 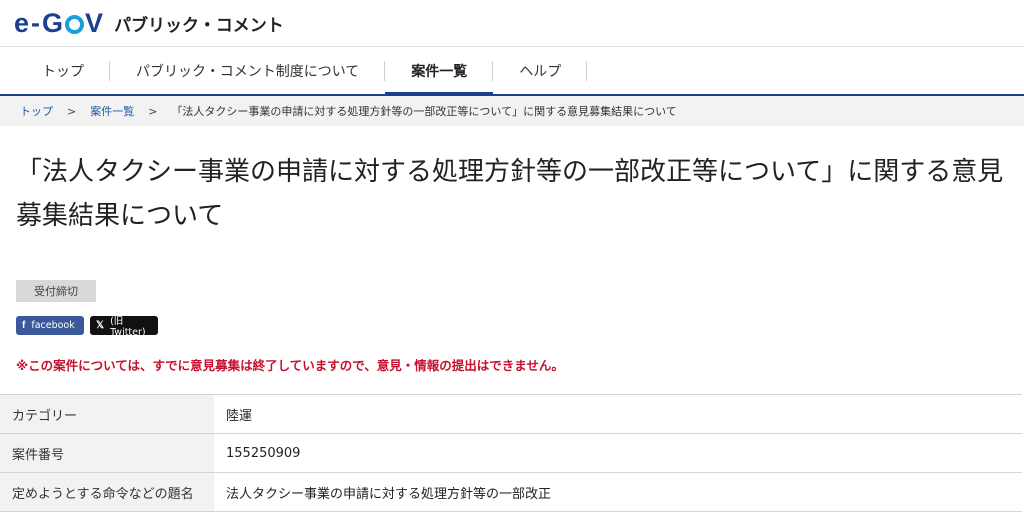 I want to click on x-icon: 𝕏, so click(x=100, y=325).